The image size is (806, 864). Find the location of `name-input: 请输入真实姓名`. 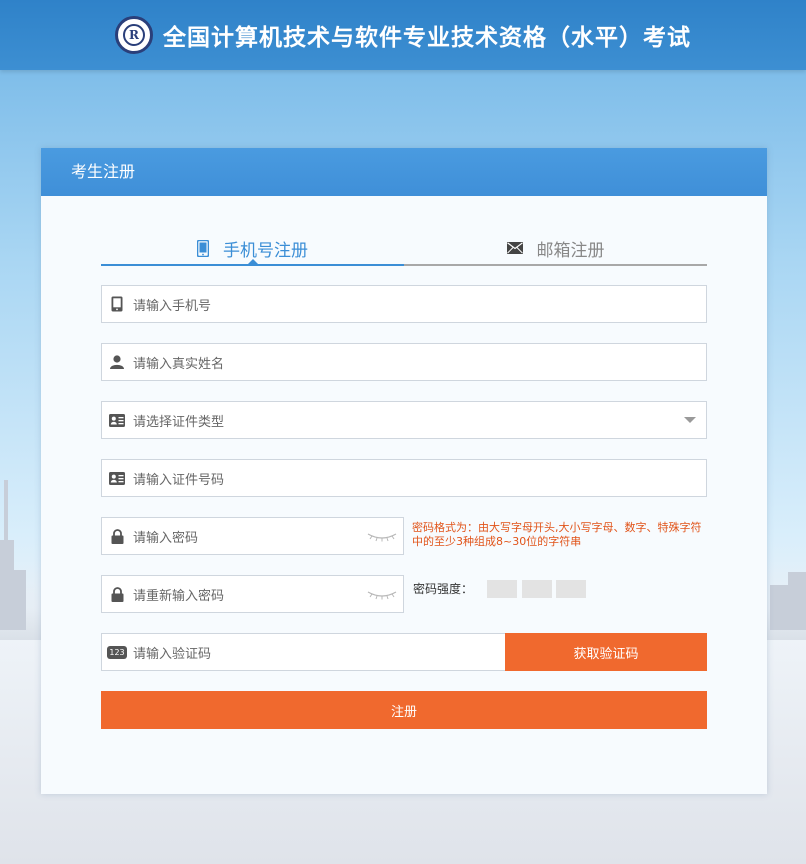

name-input: 请输入真实姓名 is located at coordinates (419, 362).